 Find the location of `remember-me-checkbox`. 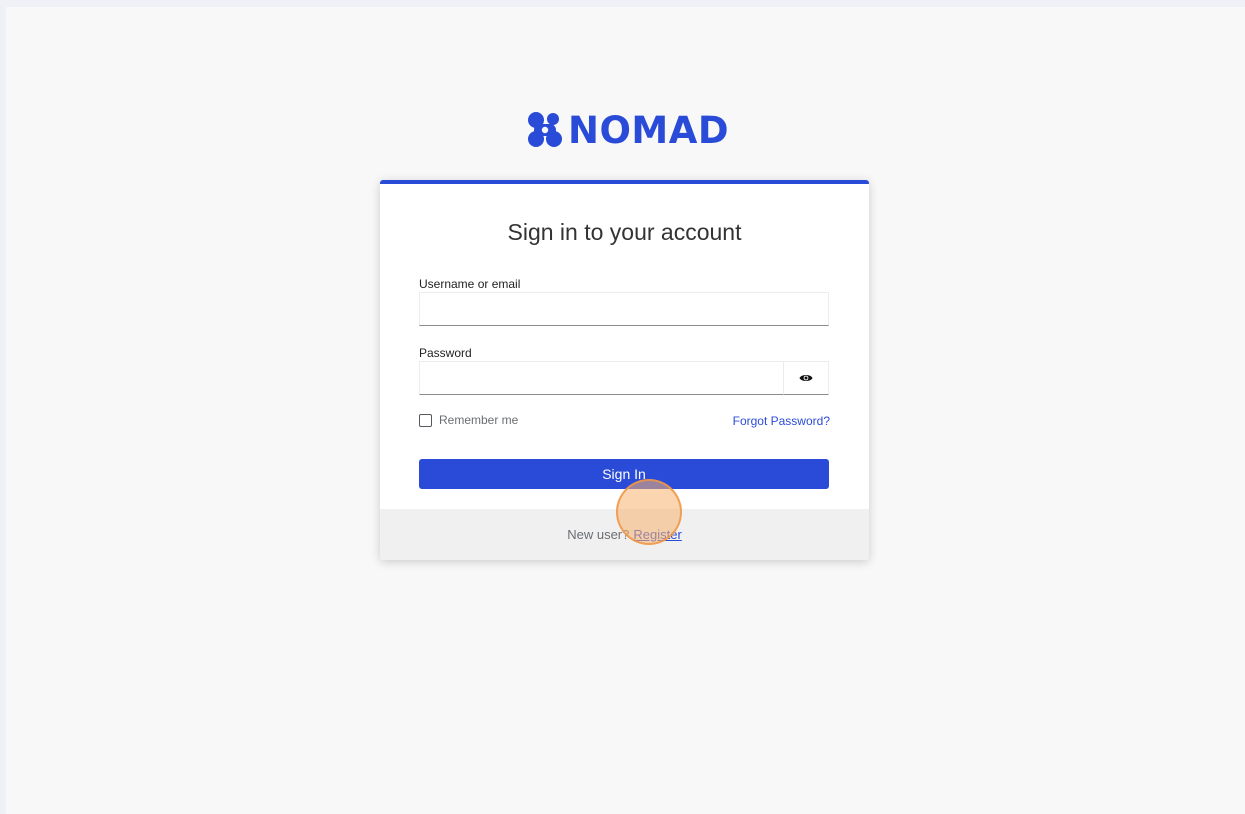

remember-me-checkbox is located at coordinates (425, 420).